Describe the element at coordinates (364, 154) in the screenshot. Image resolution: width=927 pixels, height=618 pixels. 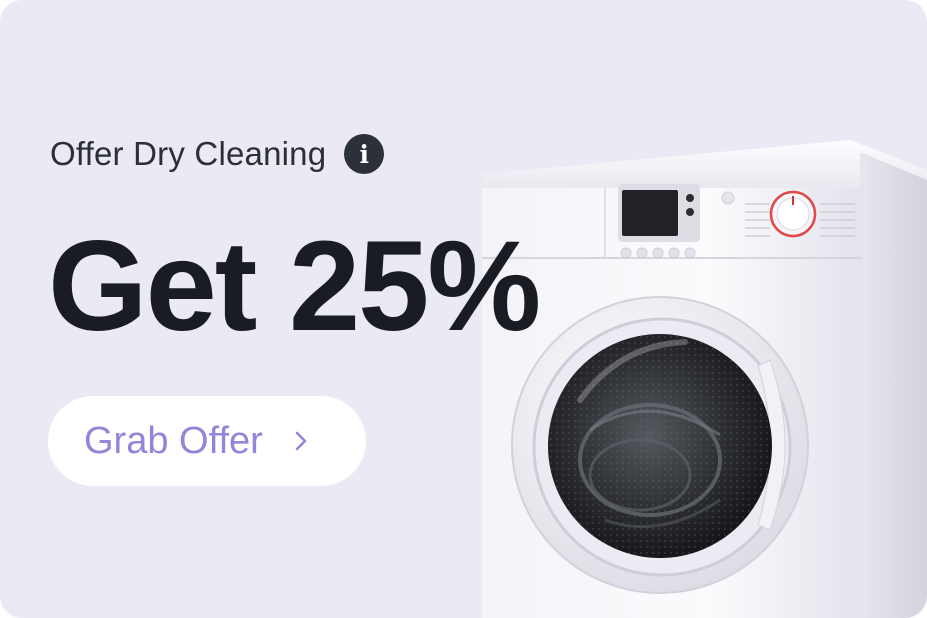
I see `info-icon: i` at that location.